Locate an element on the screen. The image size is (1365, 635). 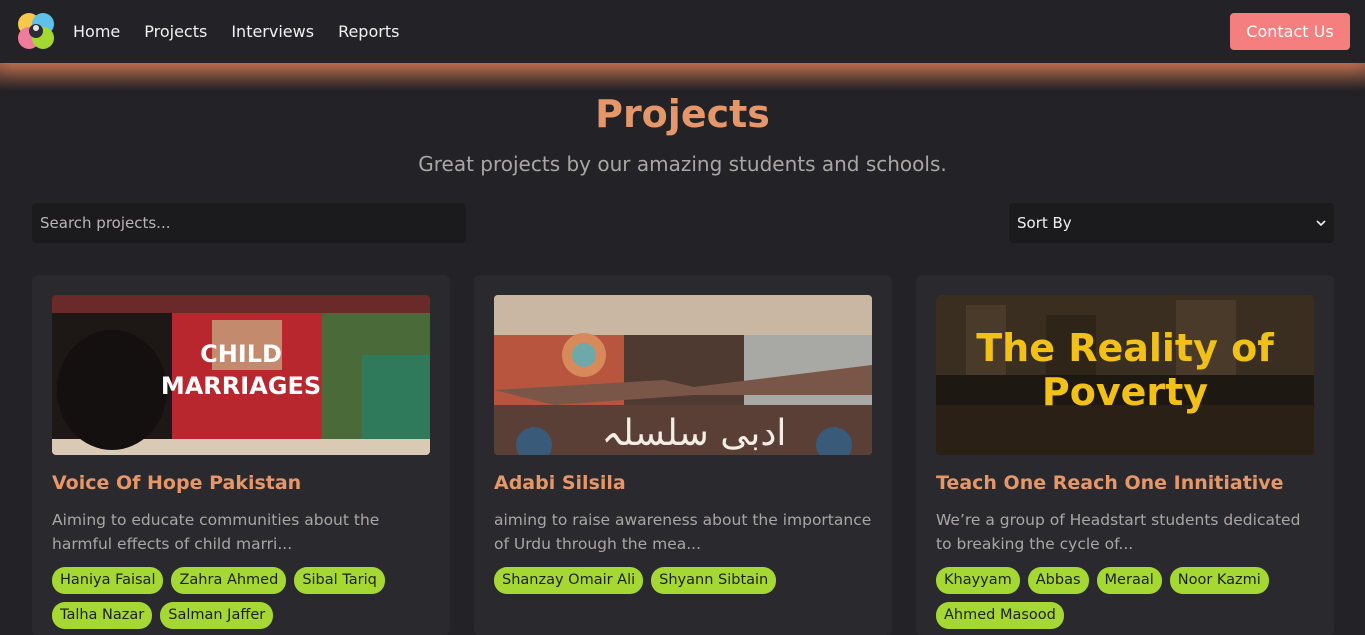
project-title: Teach One Reach One Innitiative is located at coordinates (1126, 483).